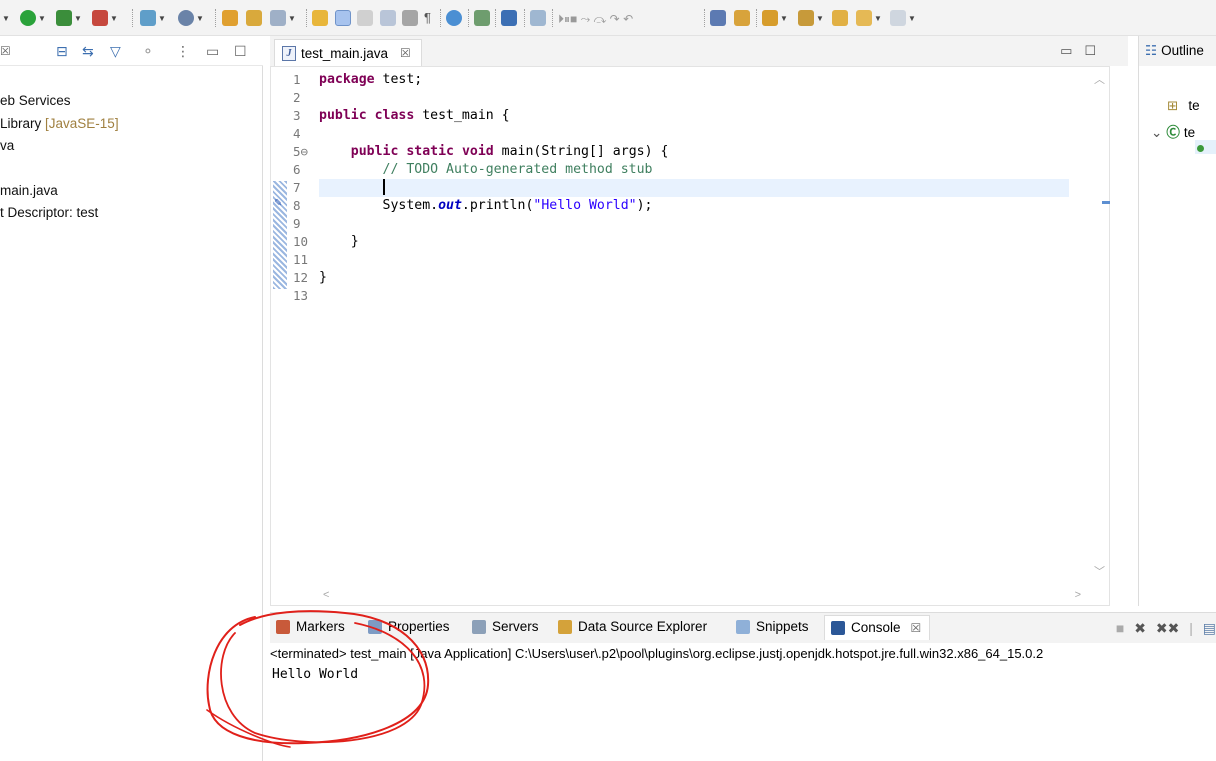 The width and height of the screenshot is (1216, 761). What do you see at coordinates (59, 123) in the screenshot?
I see `tree-item: Library [JavaSE-15]` at bounding box center [59, 123].